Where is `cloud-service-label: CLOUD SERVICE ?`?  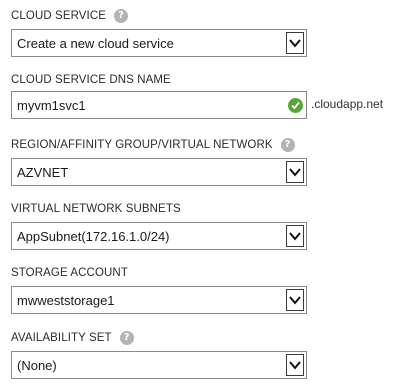 cloud-service-label: CLOUD SERVICE ? is located at coordinates (70, 16).